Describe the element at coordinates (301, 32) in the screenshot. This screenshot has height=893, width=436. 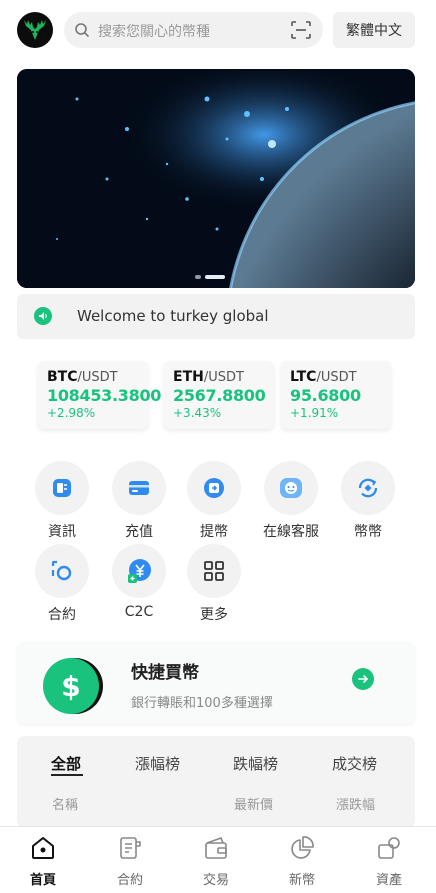
I see `scan-icon` at that location.